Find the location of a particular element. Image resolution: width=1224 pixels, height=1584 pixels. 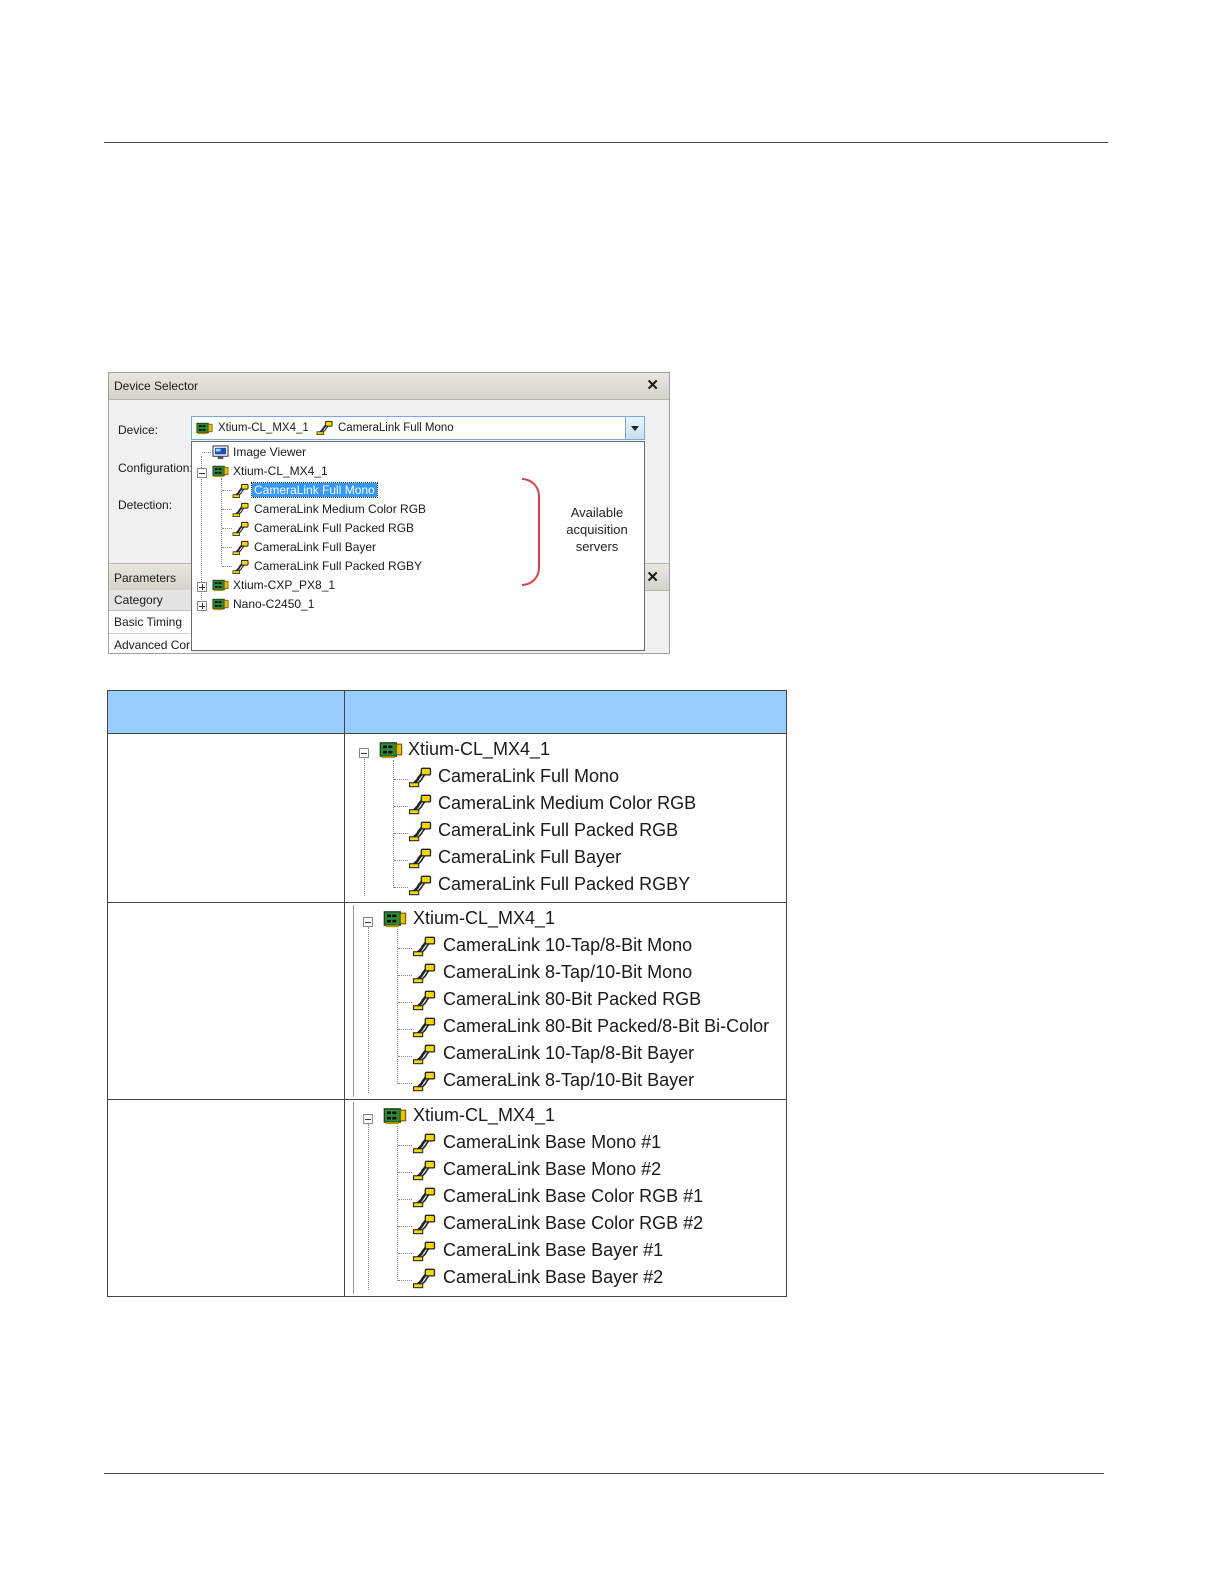

configuration-label: Configuration: is located at coordinates (155, 468).